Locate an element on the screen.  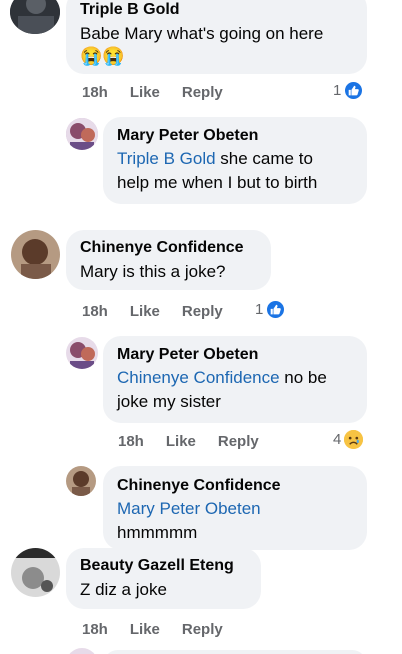
reply-text-line2: help me when I but to birth is located at coordinates (217, 182).